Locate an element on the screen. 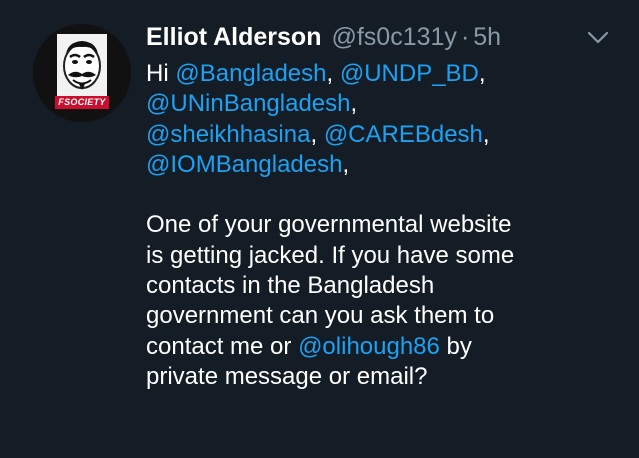 This screenshot has width=639, height=458. text-line: private message or email? is located at coordinates (287, 376).